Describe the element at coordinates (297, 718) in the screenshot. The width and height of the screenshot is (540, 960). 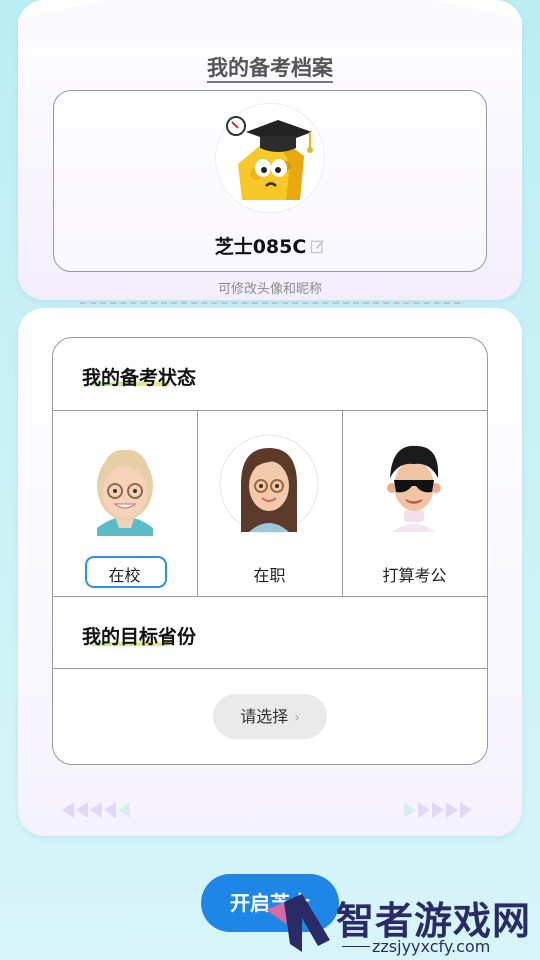
I see `chevron-right-icon: ›` at that location.